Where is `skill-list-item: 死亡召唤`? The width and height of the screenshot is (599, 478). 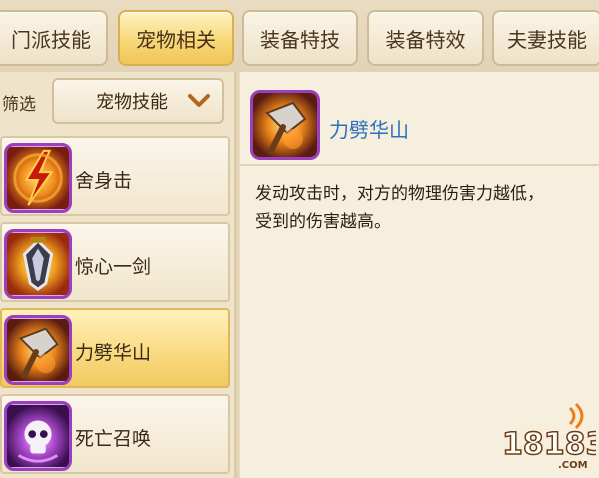
skill-list-item: 死亡召唤 is located at coordinates (115, 434).